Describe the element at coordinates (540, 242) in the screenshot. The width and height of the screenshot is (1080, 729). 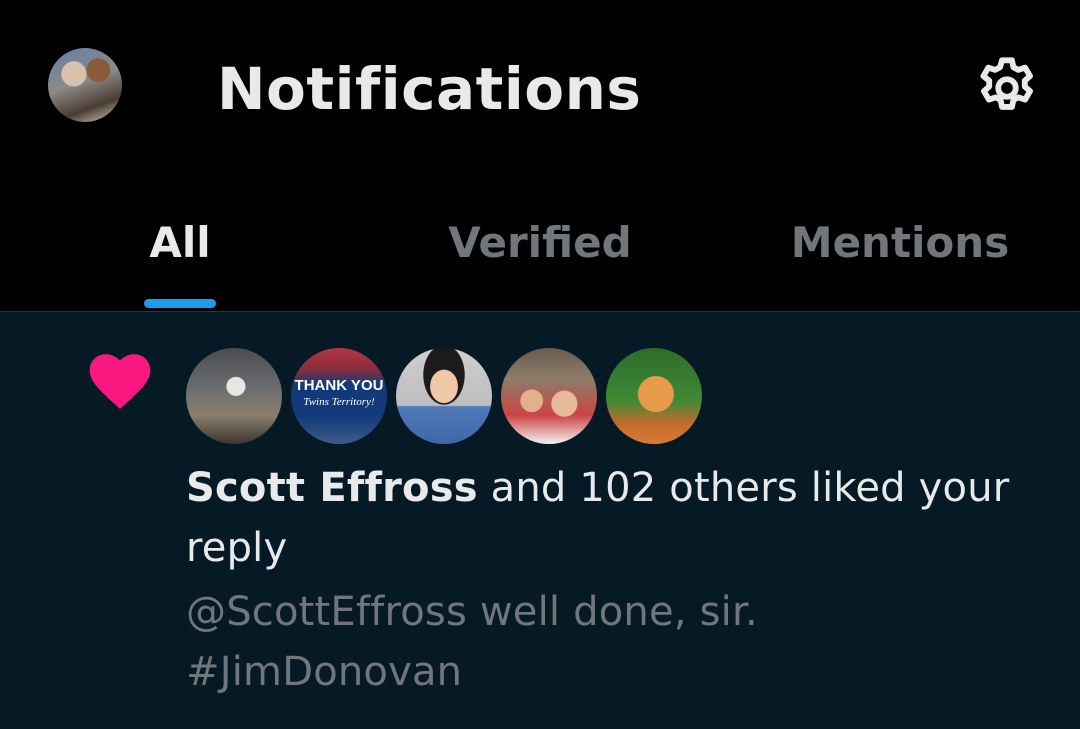
I see `tab-label: Verified` at that location.